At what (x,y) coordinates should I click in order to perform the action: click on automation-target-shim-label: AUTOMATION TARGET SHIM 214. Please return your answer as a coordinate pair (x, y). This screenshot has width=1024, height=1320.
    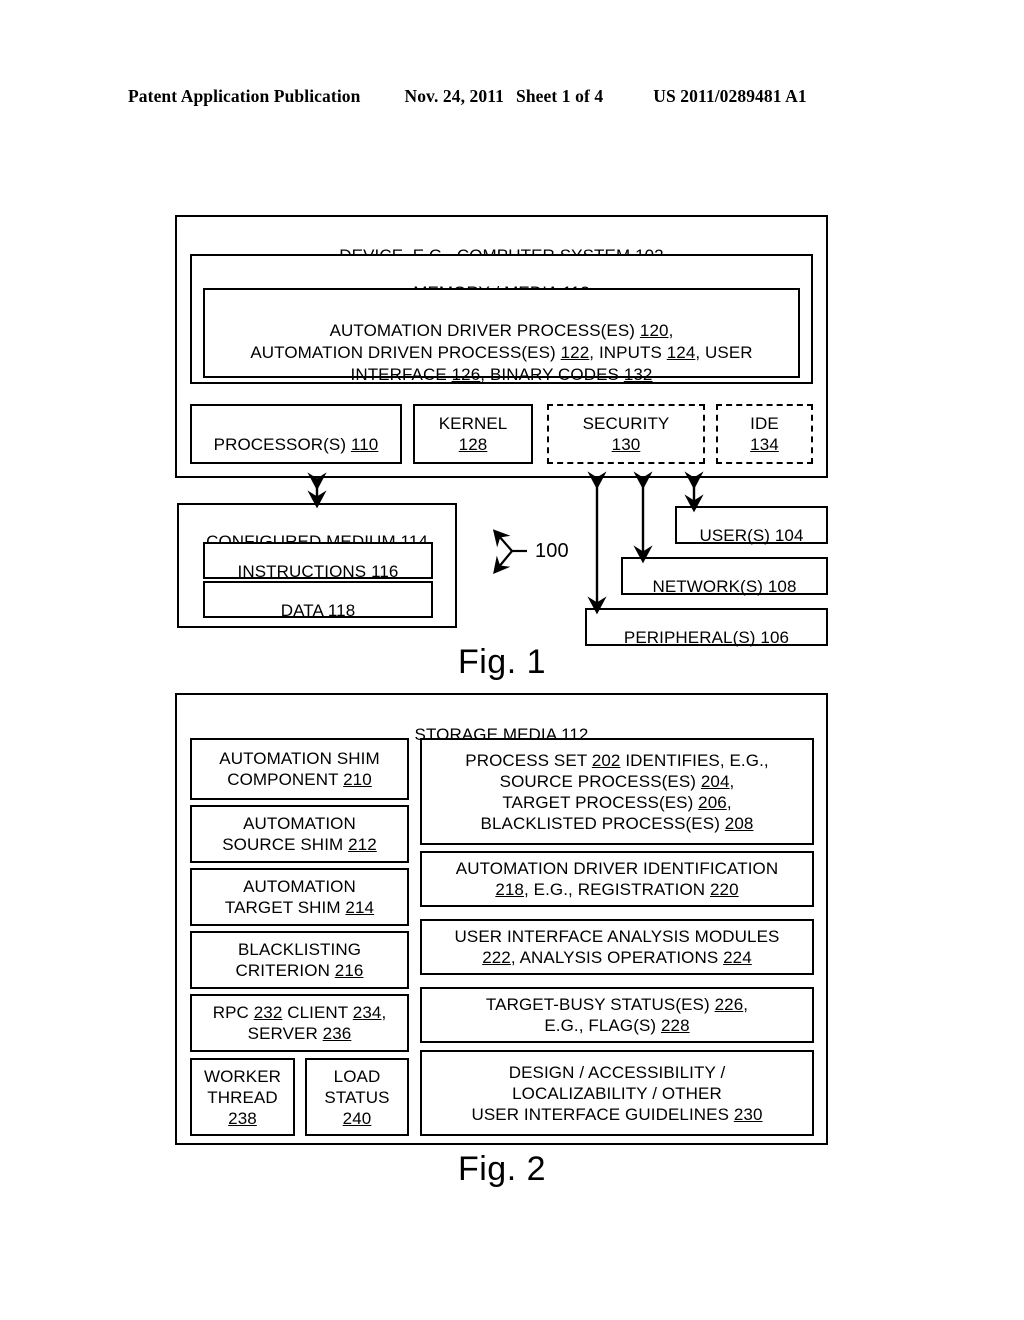
    Looking at the image, I should click on (299, 897).